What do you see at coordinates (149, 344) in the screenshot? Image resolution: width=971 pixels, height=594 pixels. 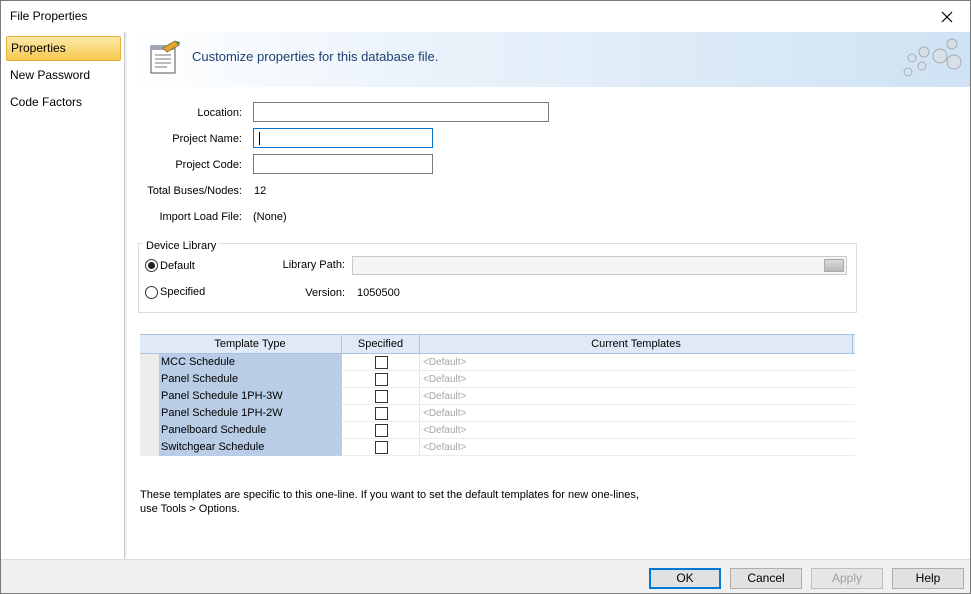 I see `row-header-corner` at bounding box center [149, 344].